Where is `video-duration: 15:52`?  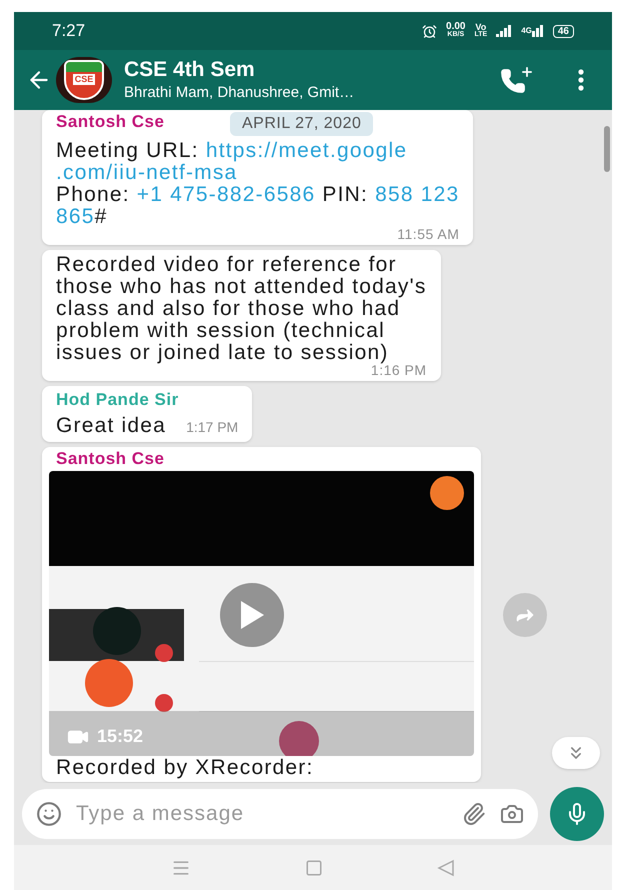 video-duration: 15:52 is located at coordinates (120, 736).